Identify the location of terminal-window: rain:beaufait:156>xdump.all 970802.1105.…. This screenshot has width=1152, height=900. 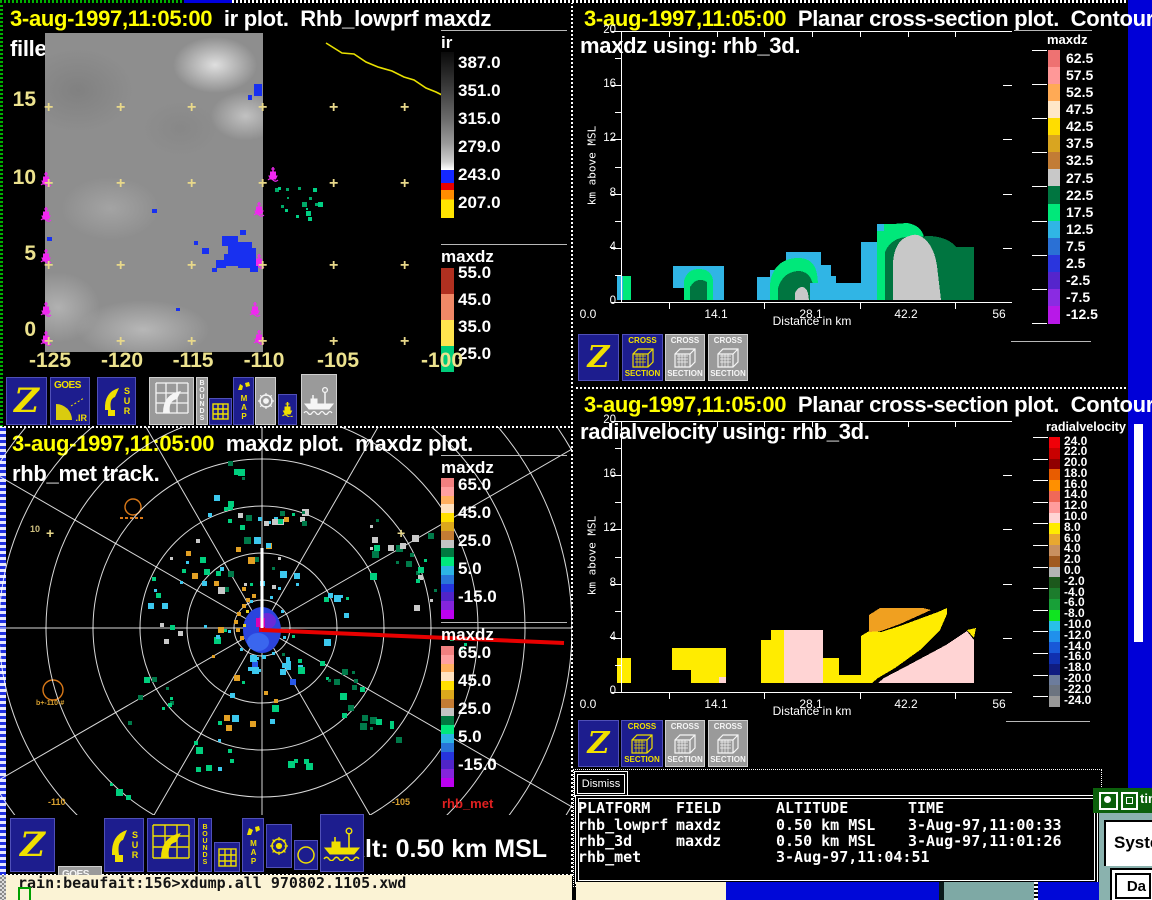
(289, 887).